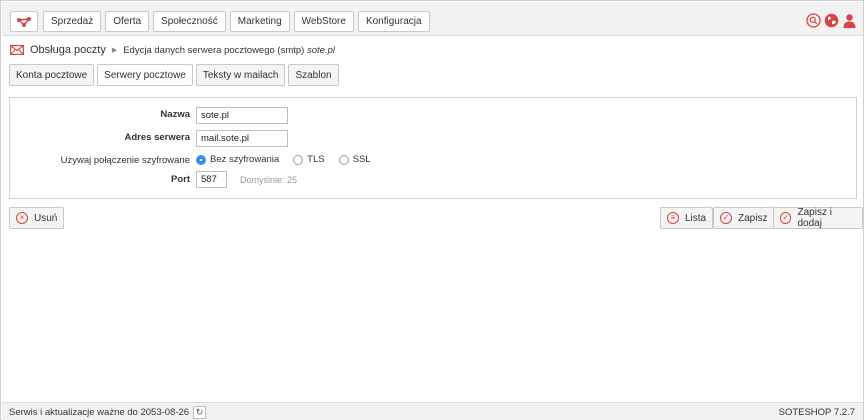 The width and height of the screenshot is (864, 420). Describe the element at coordinates (17, 50) in the screenshot. I see `envelope-icon` at that location.